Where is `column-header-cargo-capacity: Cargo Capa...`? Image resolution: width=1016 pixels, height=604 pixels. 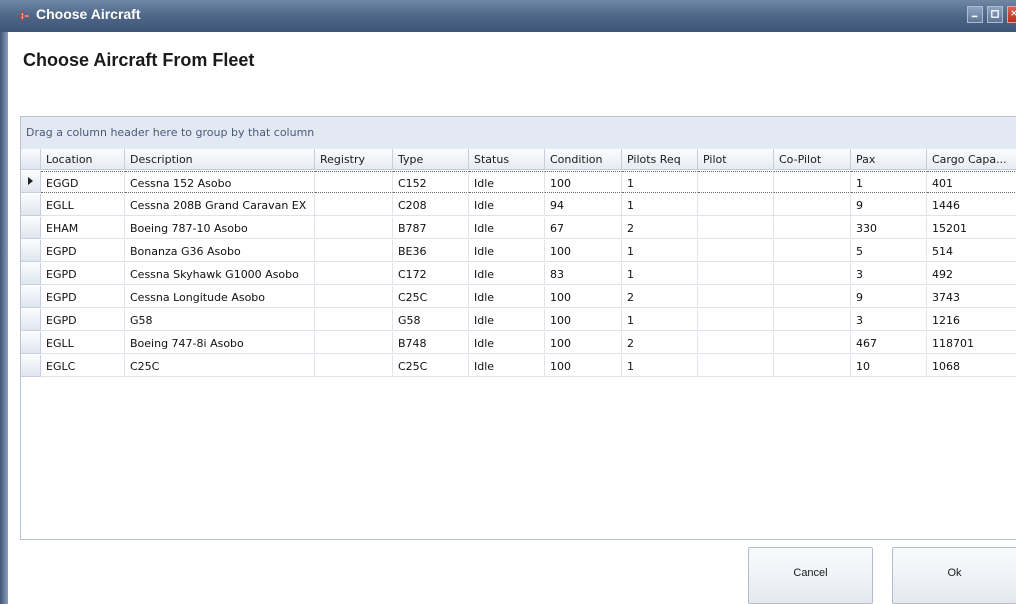
column-header-cargo-capacity: Cargo Capa... is located at coordinates (971, 159).